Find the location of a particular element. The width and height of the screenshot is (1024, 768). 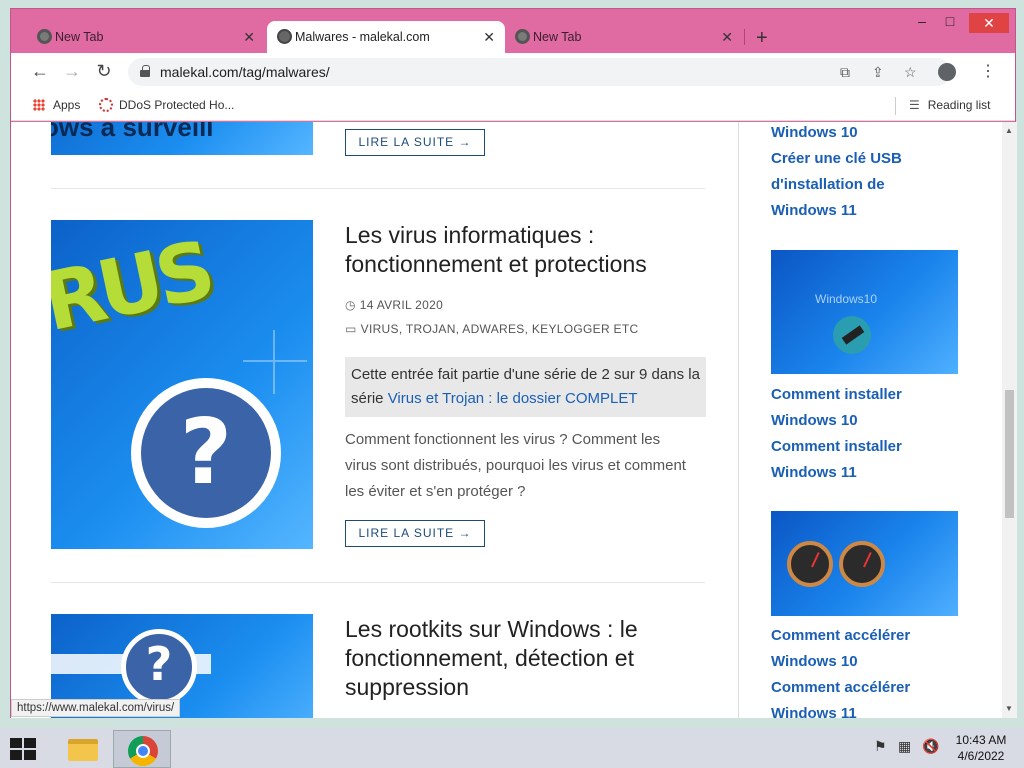

address-bar: malekal.com/tag/malwares/ ⧉ ⇪ ☆ is located at coordinates (539, 72).